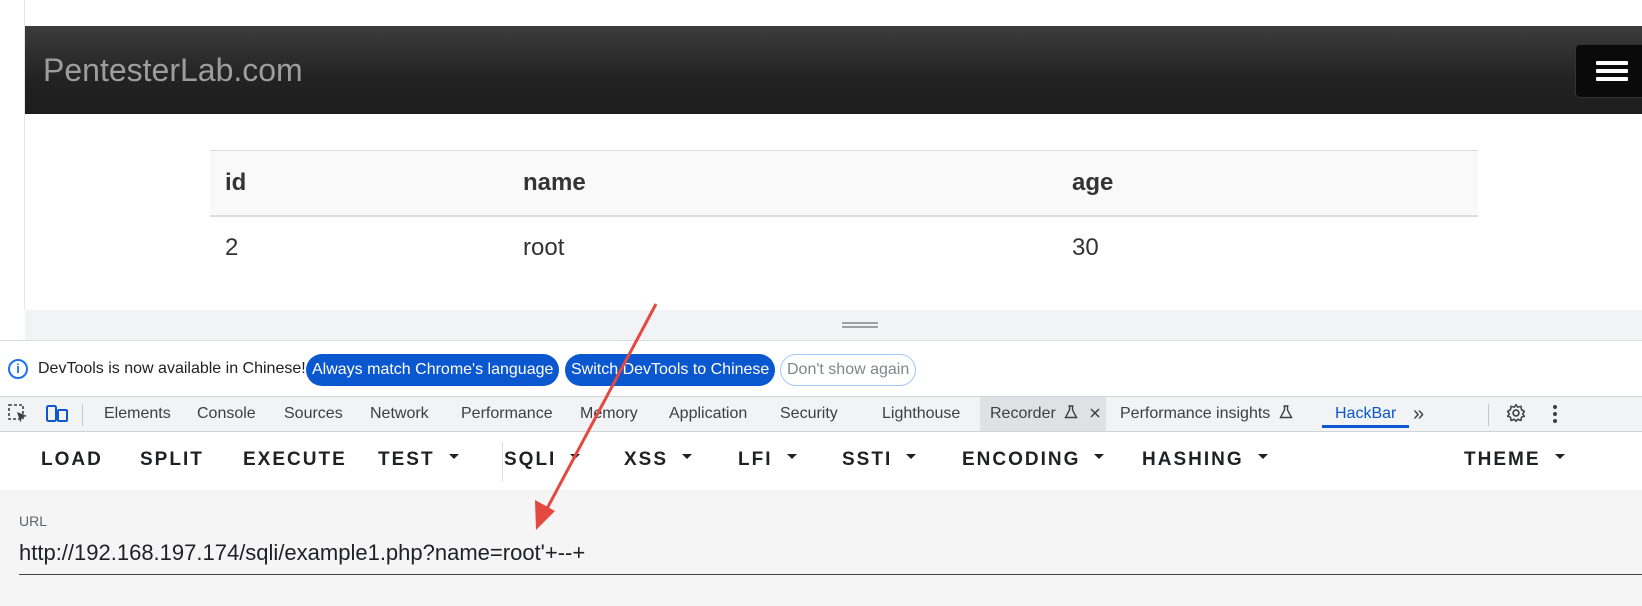 This screenshot has width=1642, height=606. Describe the element at coordinates (1612, 63) in the screenshot. I see `hamburger-icon` at that location.